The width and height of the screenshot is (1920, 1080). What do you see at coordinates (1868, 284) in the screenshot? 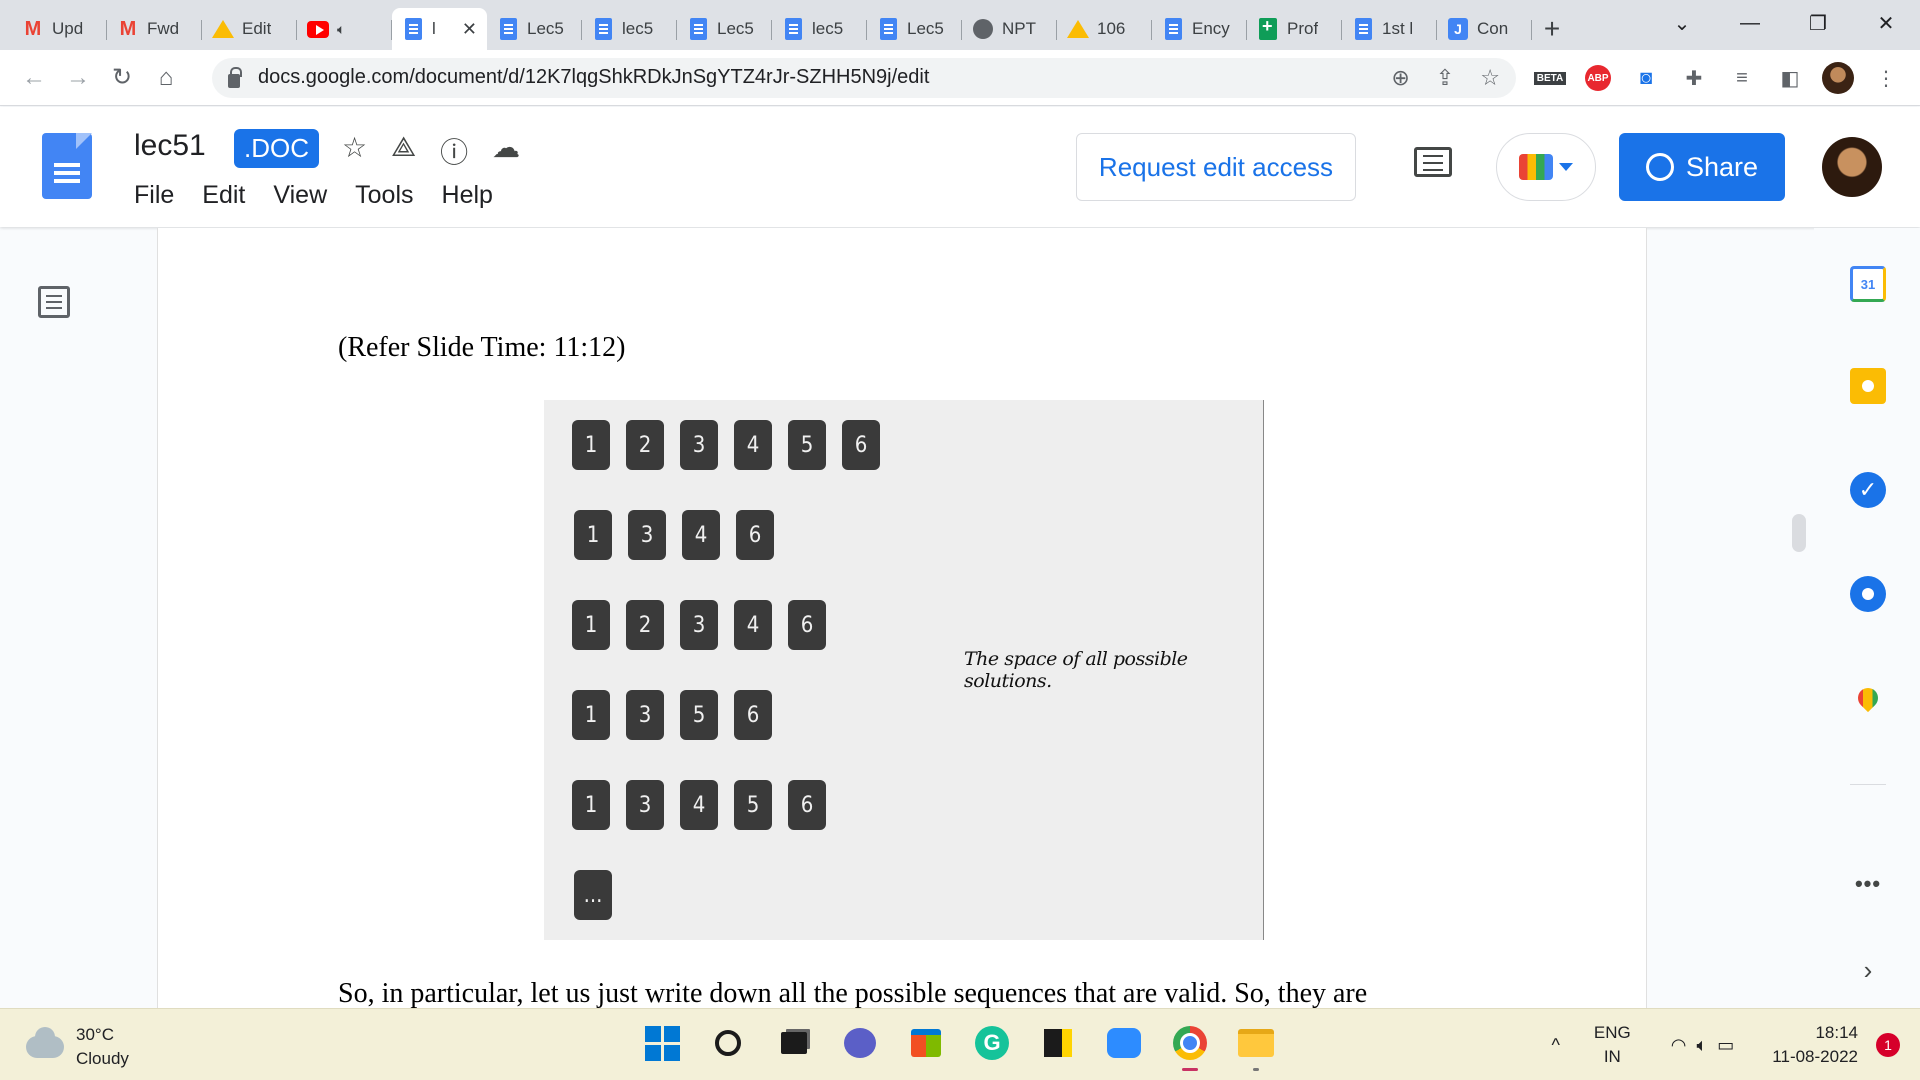
I see `calendar-icon: 31` at bounding box center [1868, 284].